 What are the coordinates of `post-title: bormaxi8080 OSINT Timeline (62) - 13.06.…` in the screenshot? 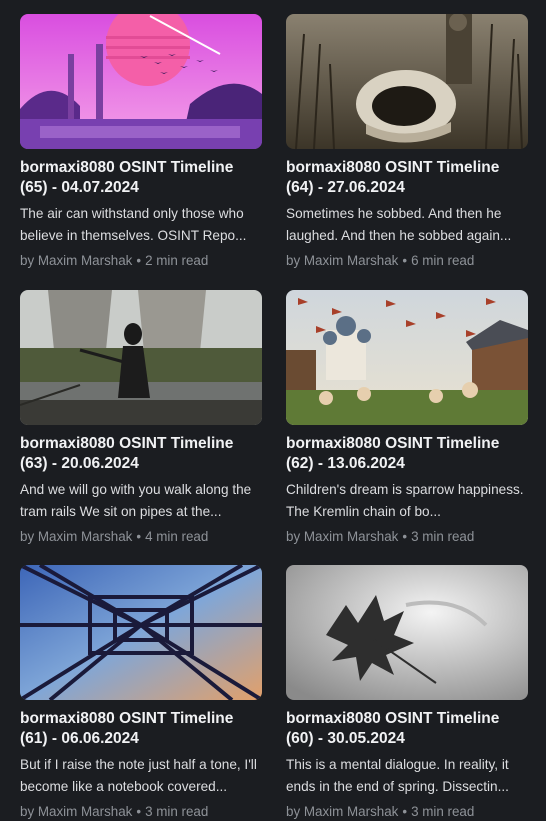 It's located at (407, 454).